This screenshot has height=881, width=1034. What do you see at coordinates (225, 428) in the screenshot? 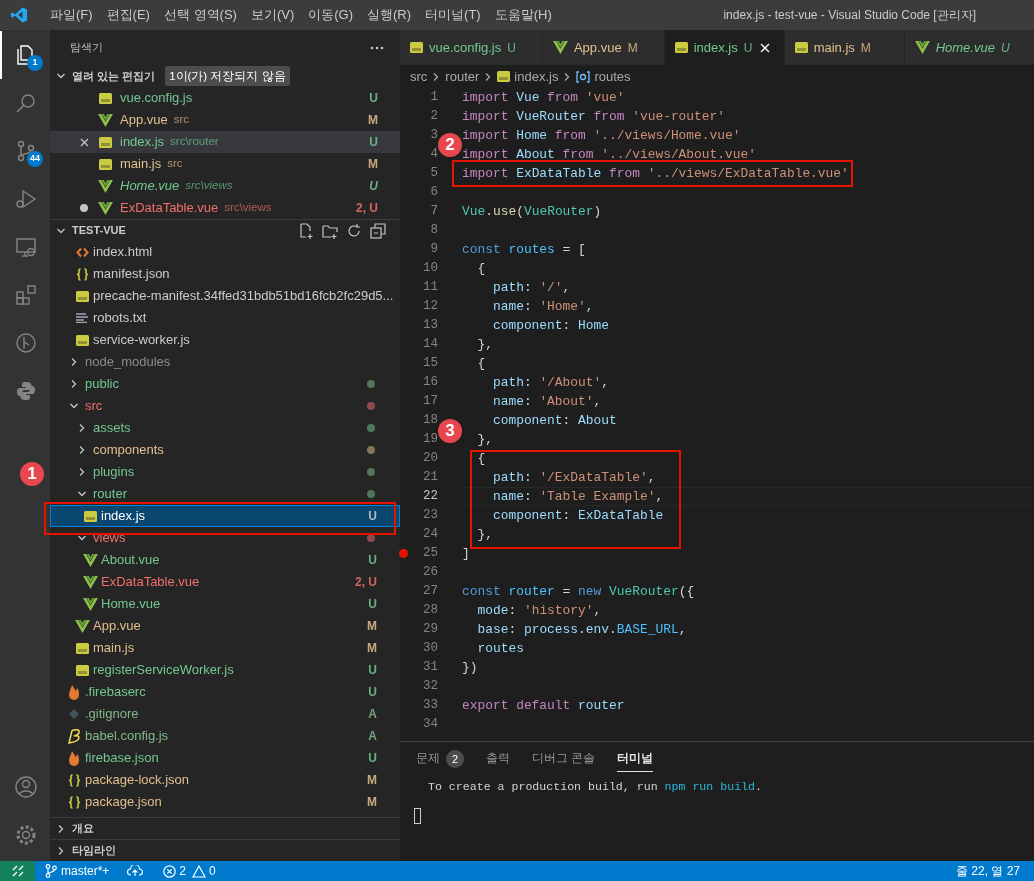
I see `folder-item: assets` at bounding box center [225, 428].